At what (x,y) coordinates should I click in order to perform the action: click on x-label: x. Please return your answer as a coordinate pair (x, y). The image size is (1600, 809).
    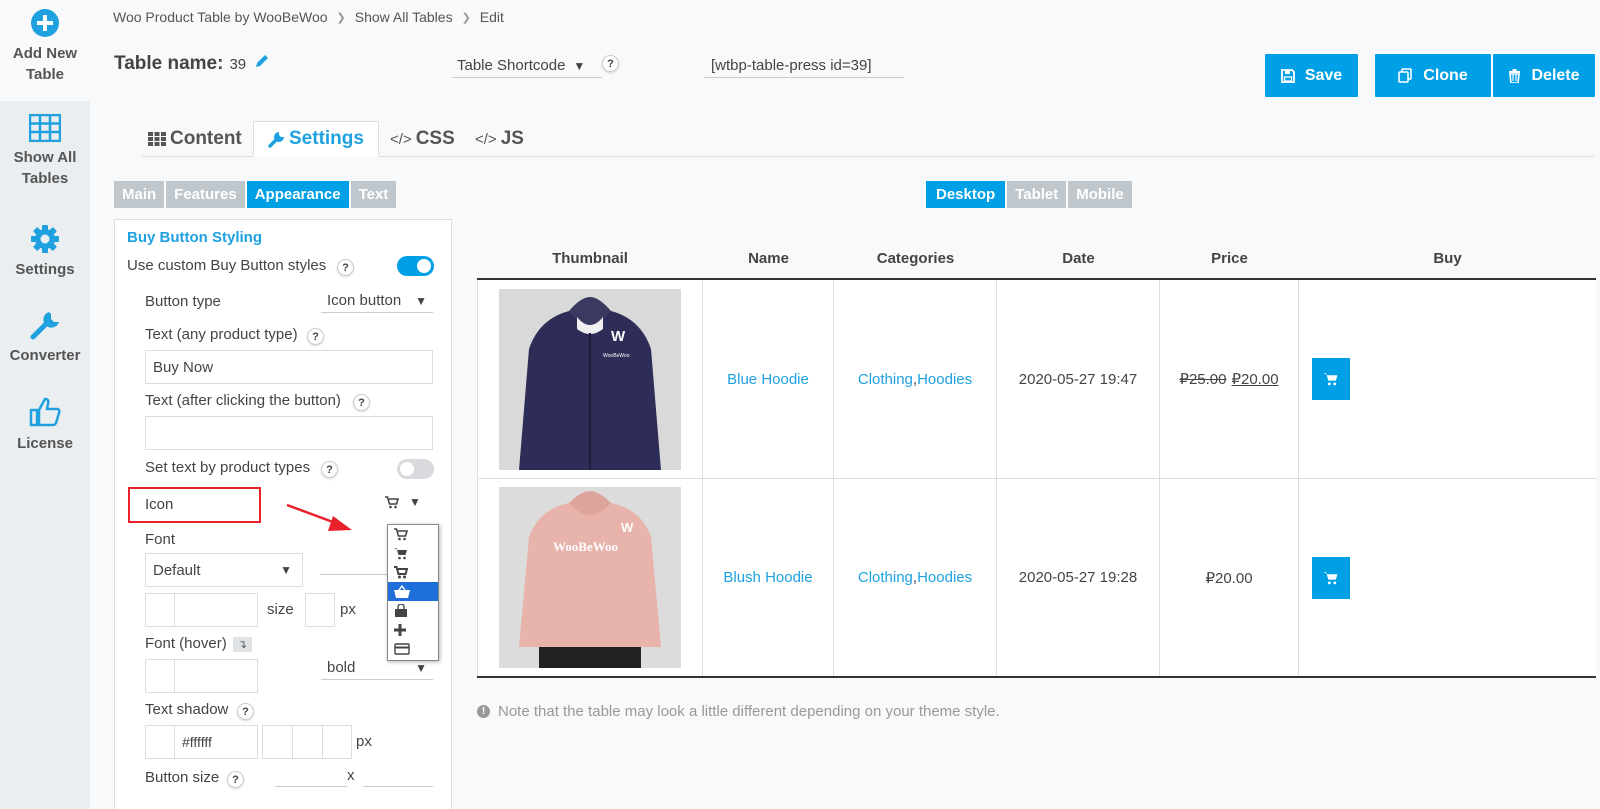
    Looking at the image, I should click on (351, 775).